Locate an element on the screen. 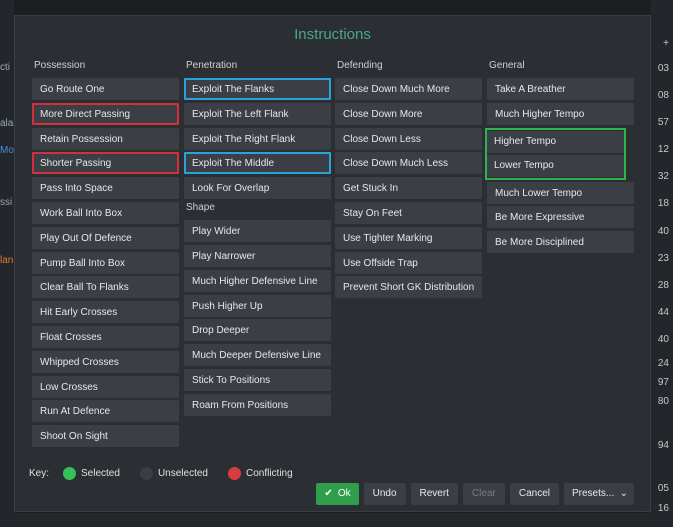  instruction-float-crosses-button: Float Crosses is located at coordinates (105, 336).